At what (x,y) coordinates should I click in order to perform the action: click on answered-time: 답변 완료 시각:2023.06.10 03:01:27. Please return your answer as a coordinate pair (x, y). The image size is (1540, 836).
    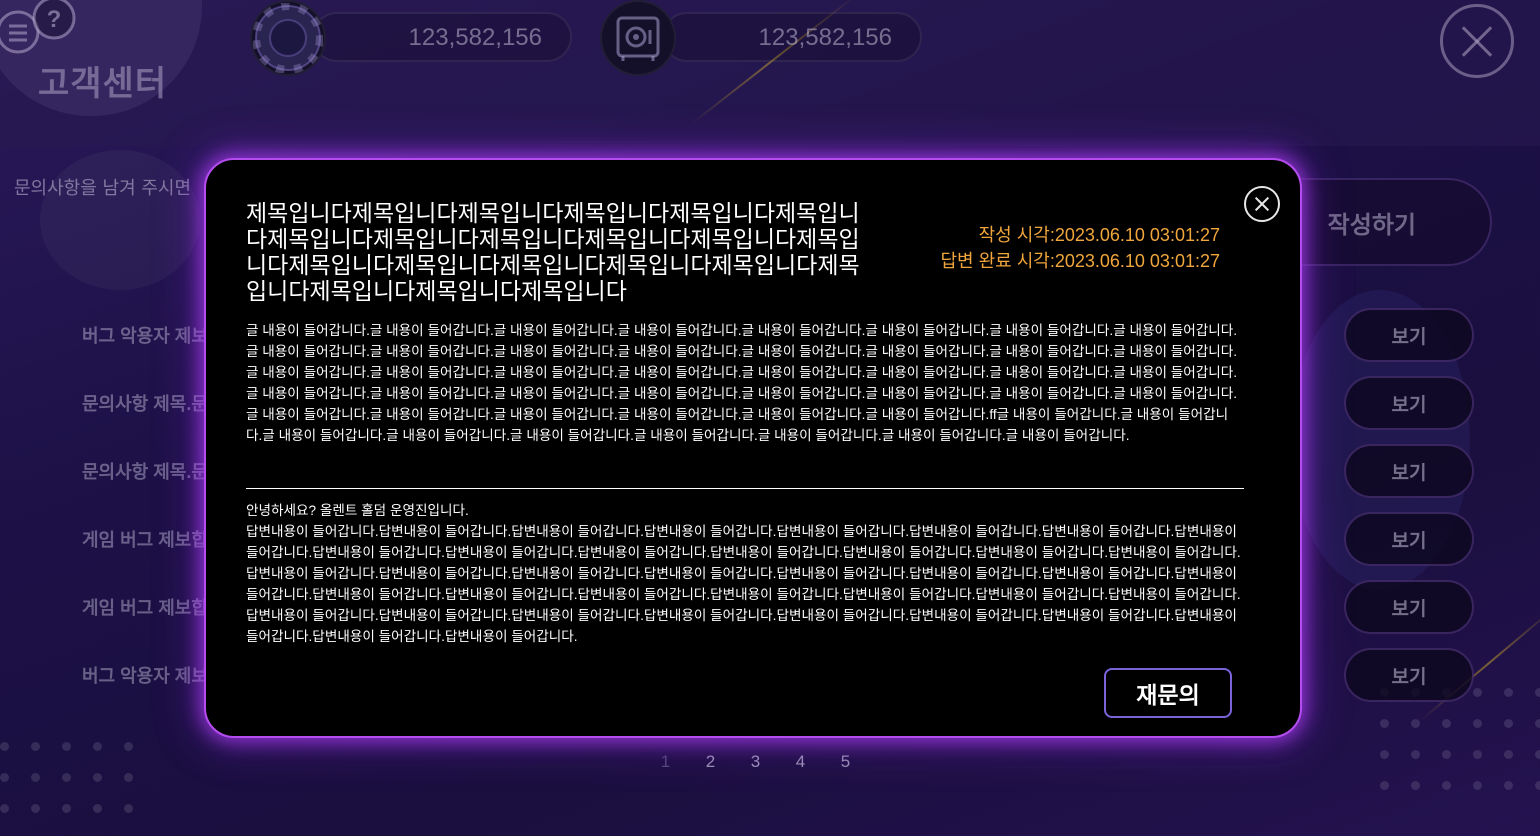
    Looking at the image, I should click on (1080, 261).